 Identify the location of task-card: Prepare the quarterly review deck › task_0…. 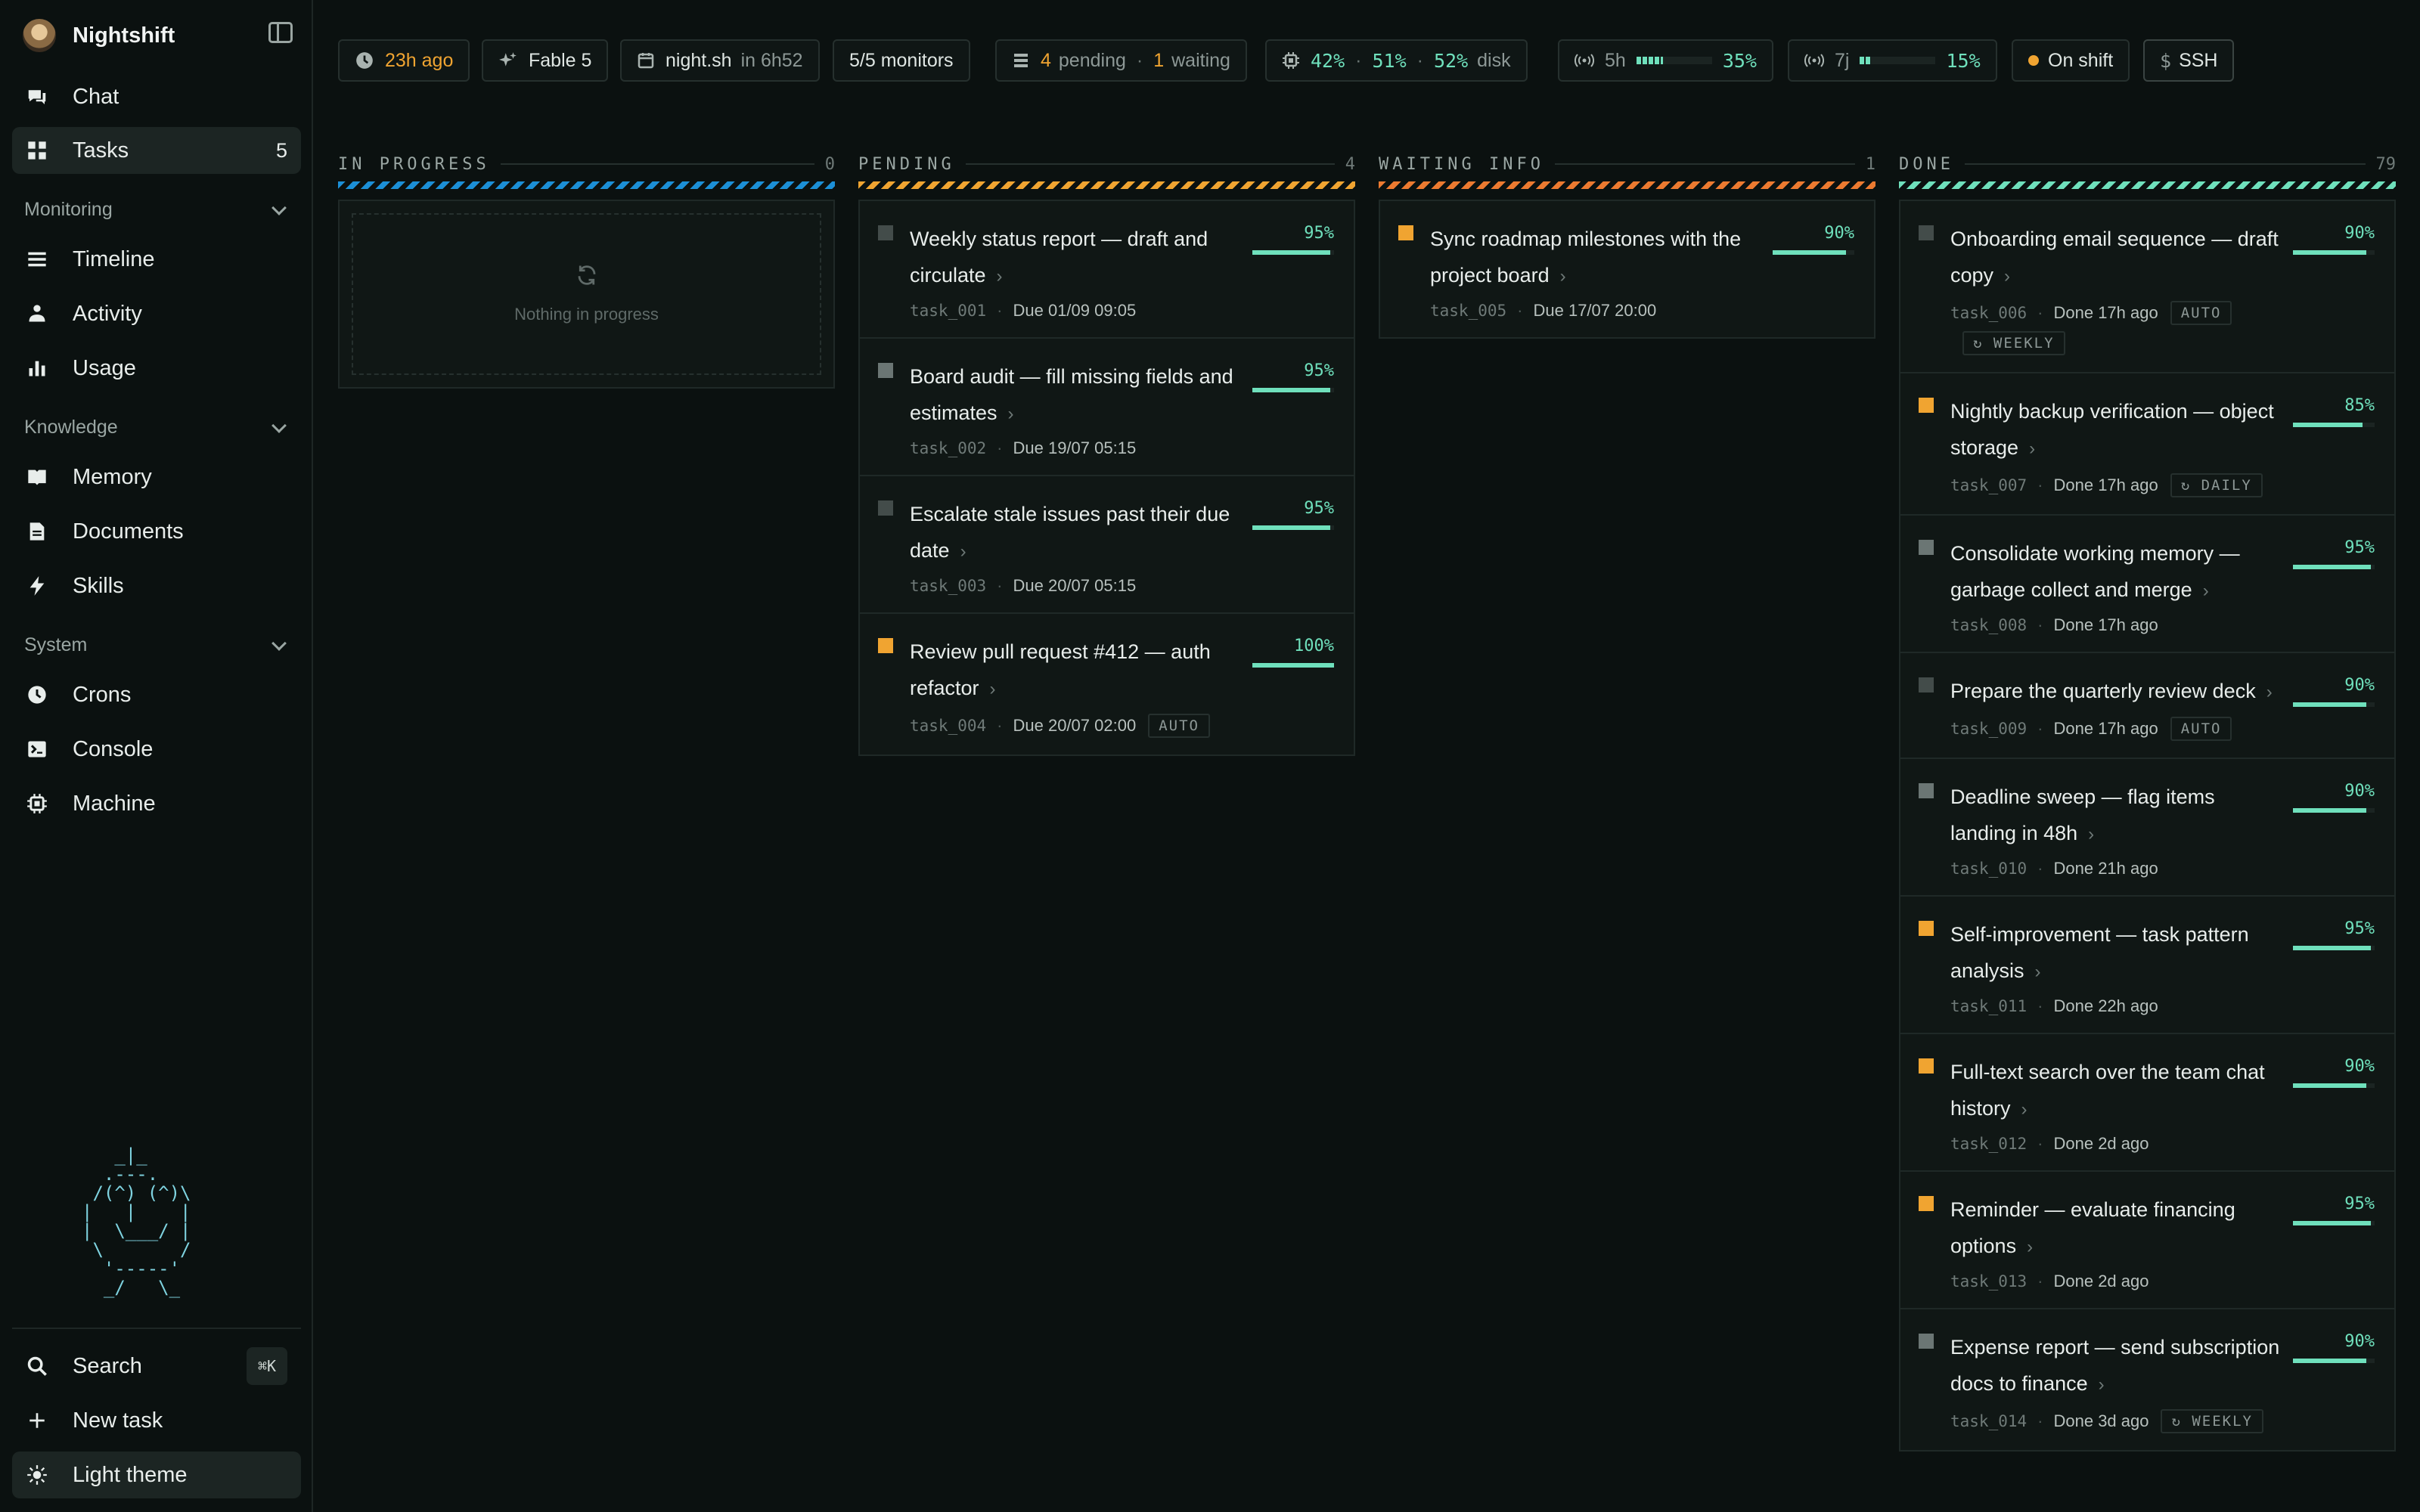
(2147, 706).